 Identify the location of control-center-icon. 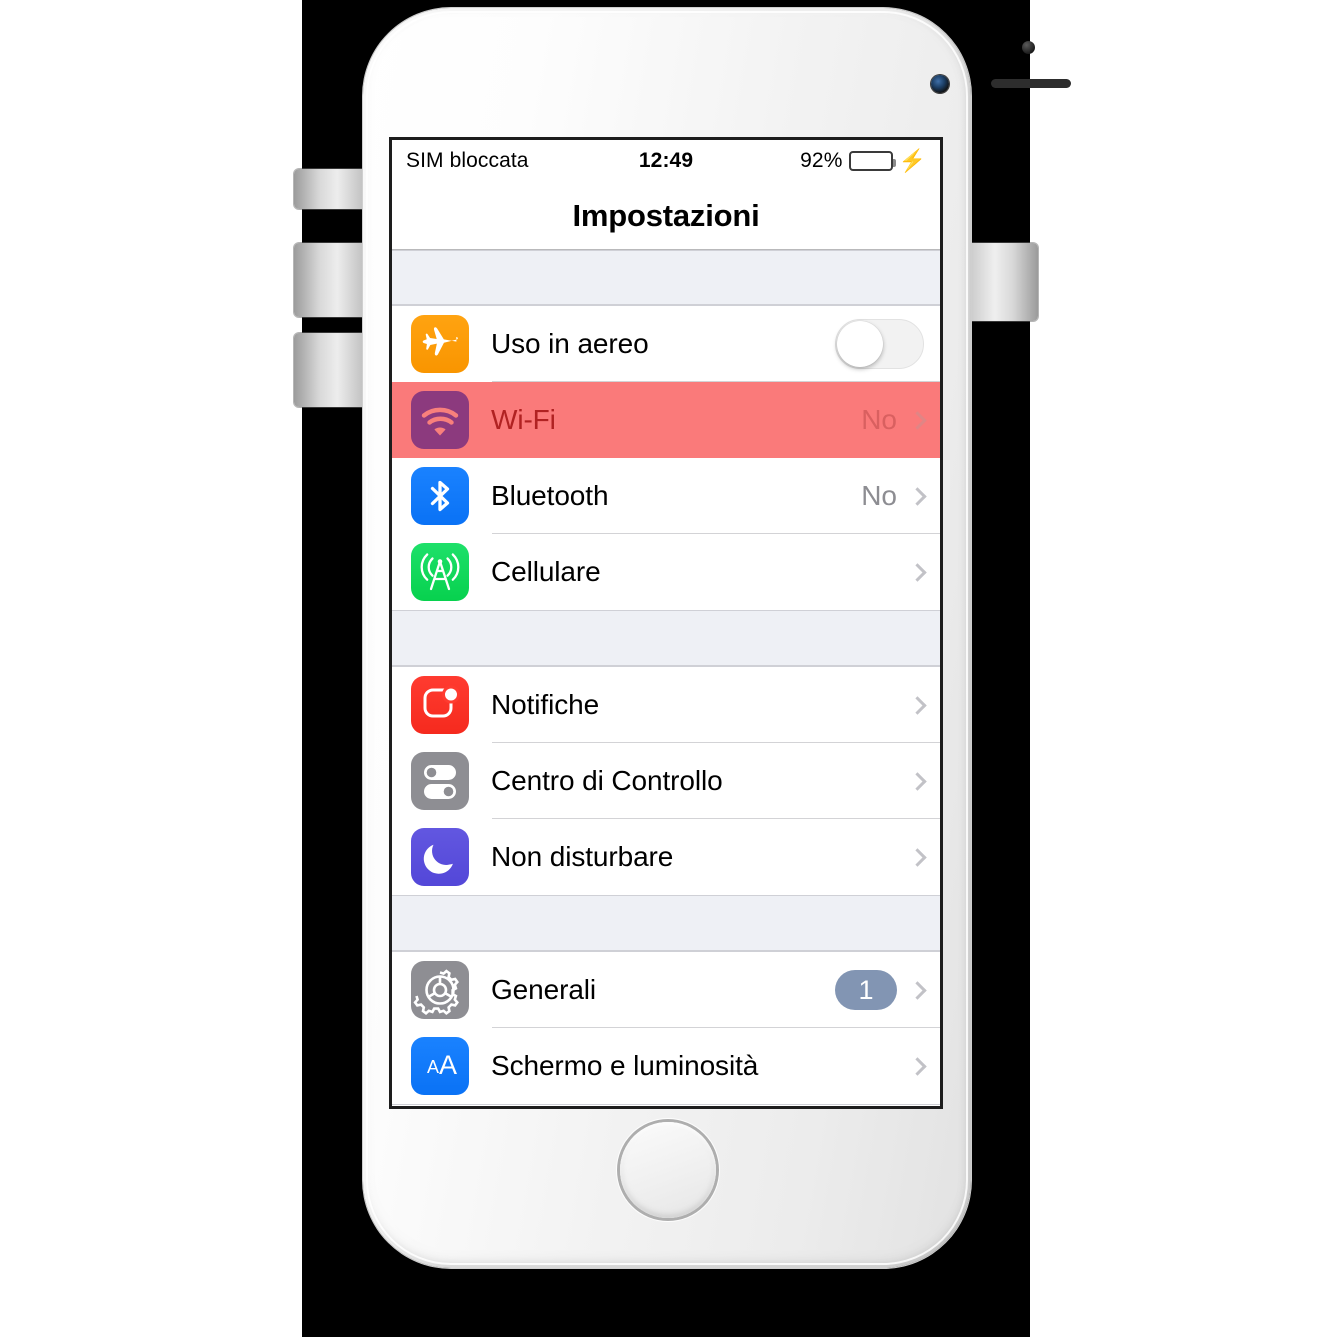
(440, 781).